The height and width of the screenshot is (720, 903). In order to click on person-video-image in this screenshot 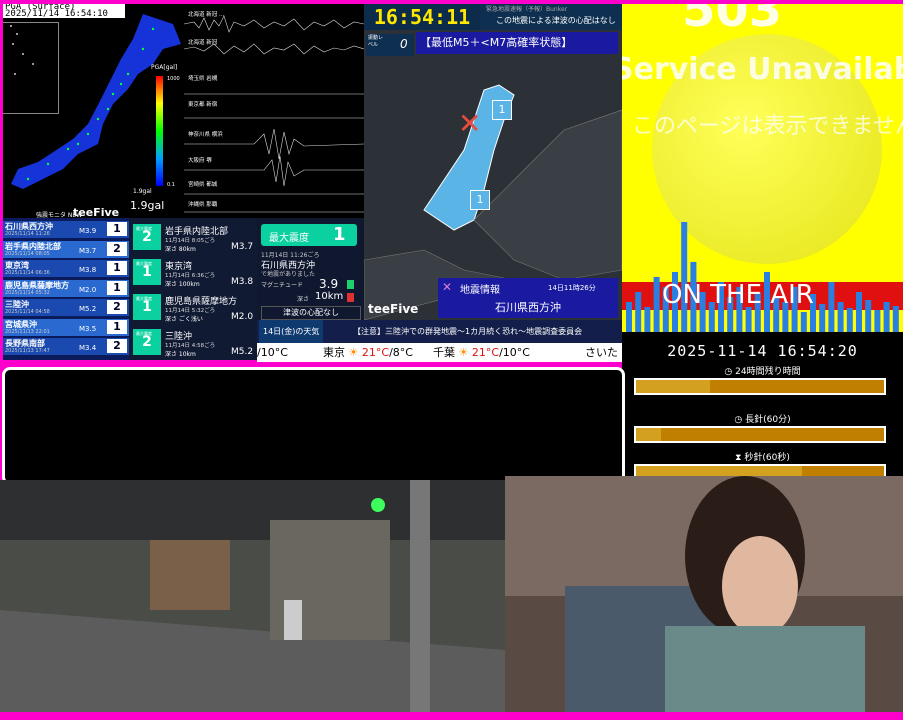, I will do `click(704, 594)`.